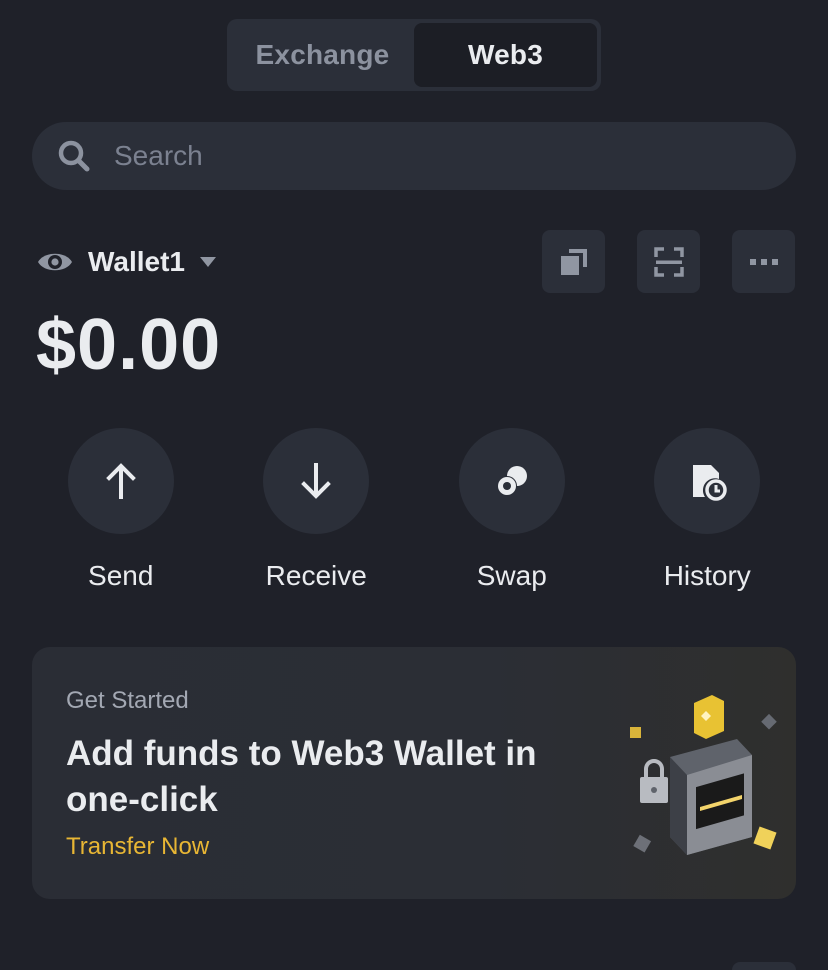  Describe the element at coordinates (505, 55) in the screenshot. I see `tab-web3: Web3` at that location.